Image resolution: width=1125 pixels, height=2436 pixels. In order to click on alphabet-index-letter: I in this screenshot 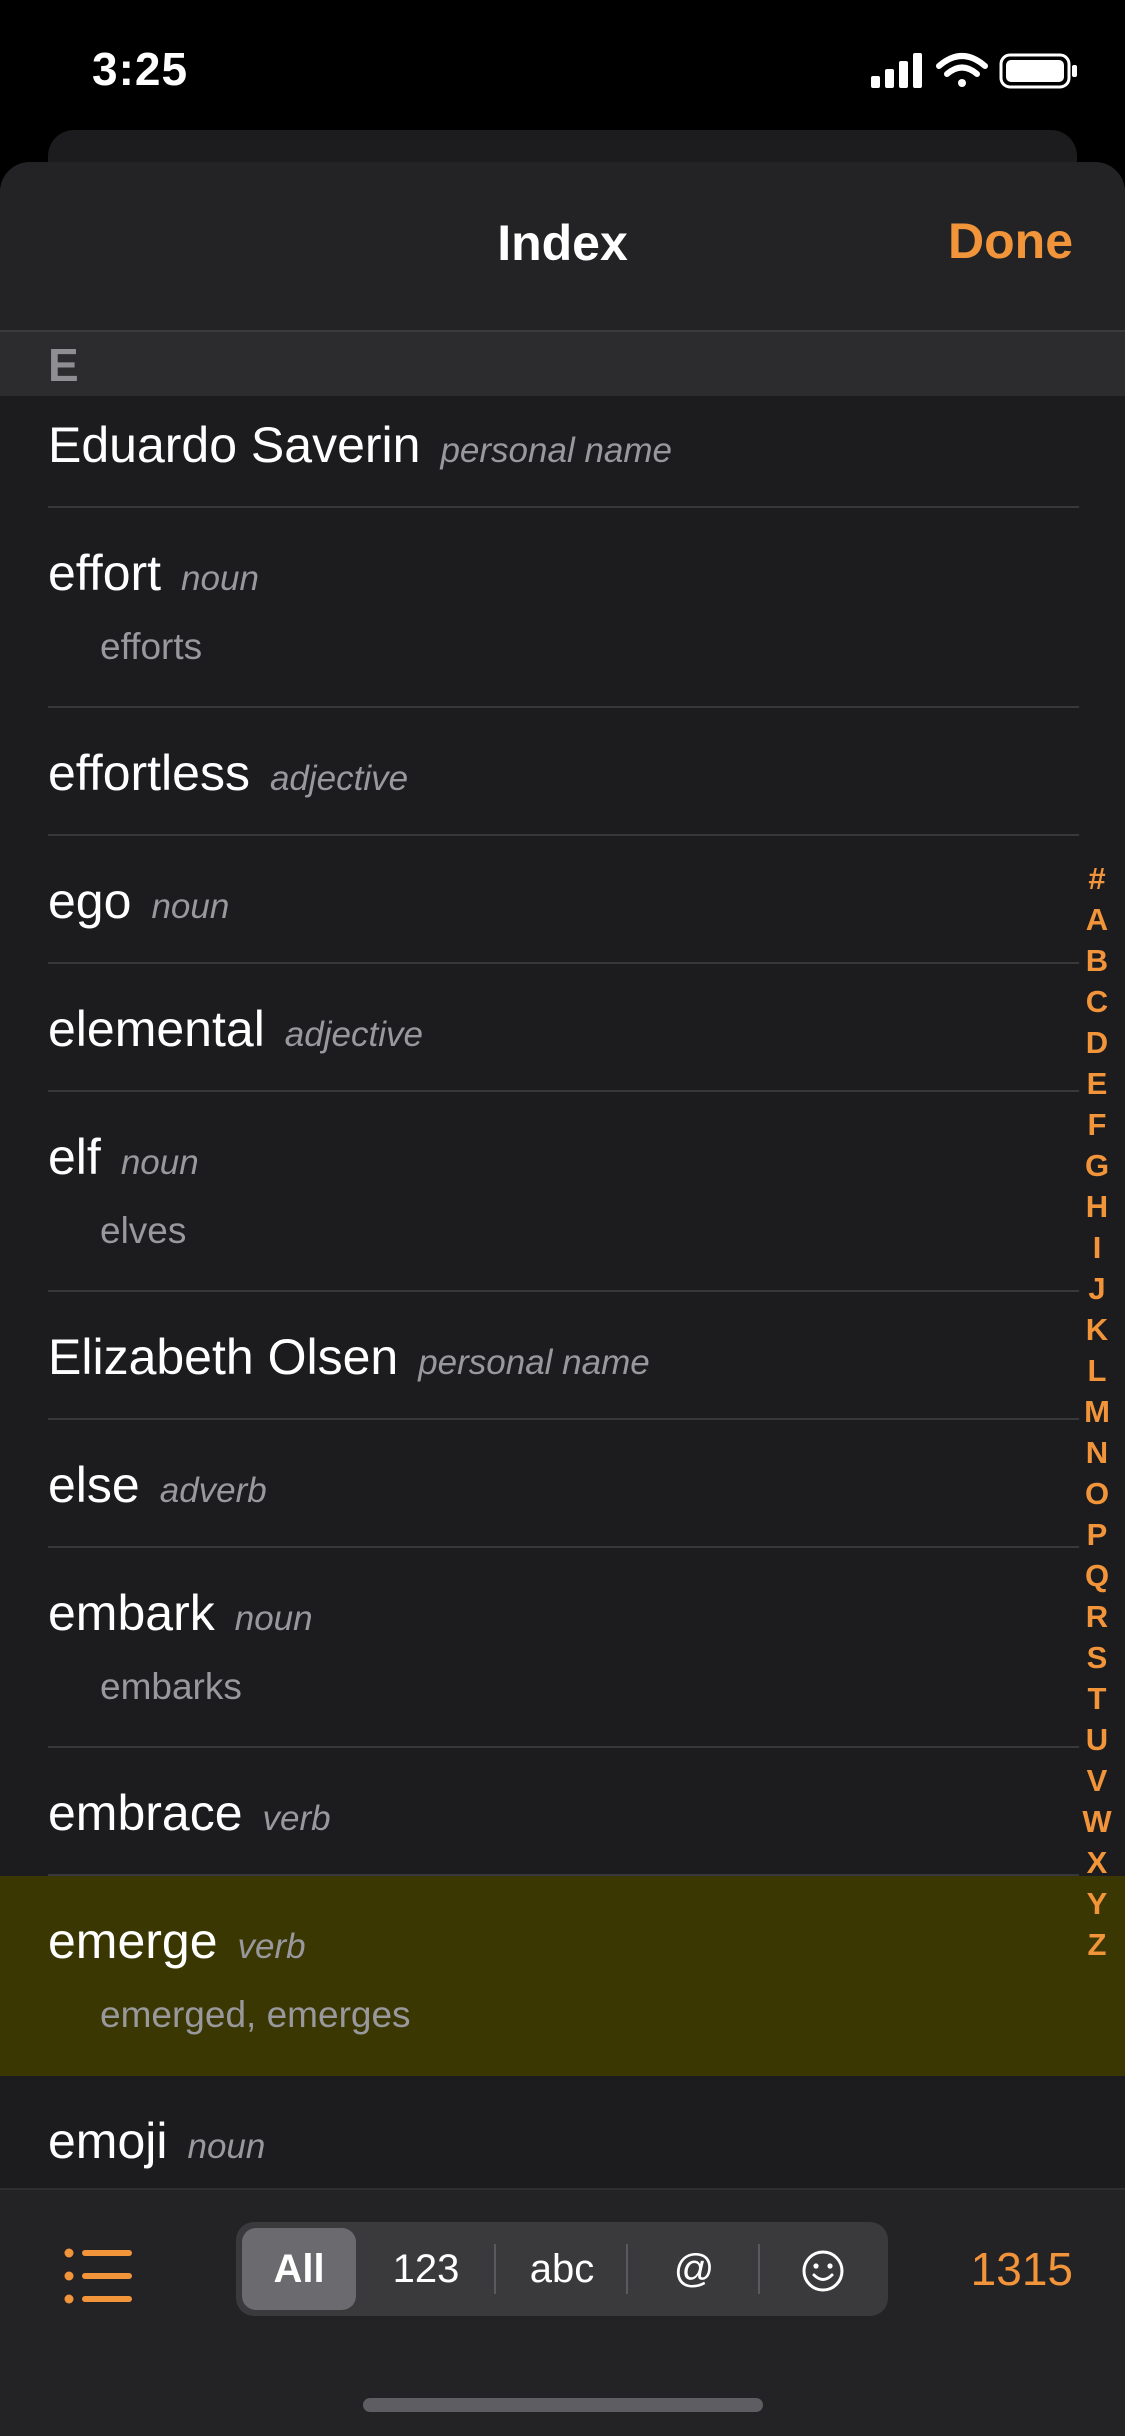, I will do `click(1097, 1247)`.